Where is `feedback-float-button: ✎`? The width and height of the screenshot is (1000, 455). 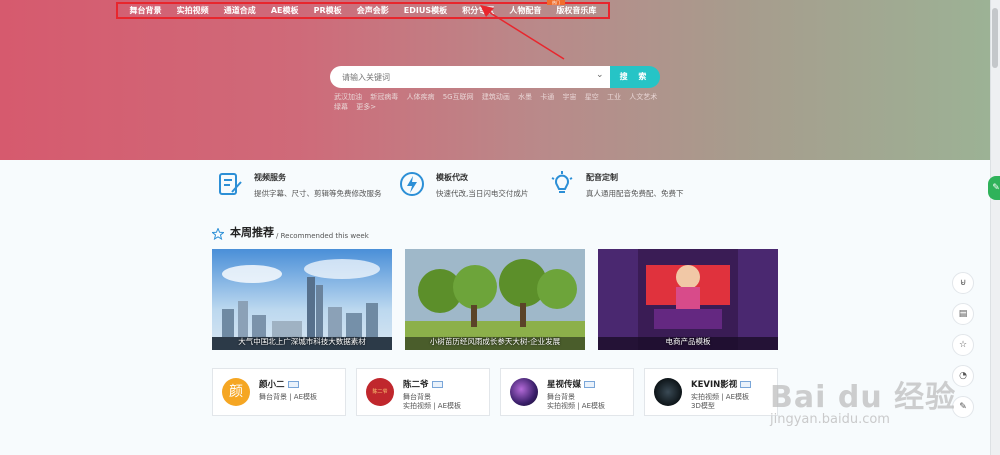
feedback-float-button: ✎ is located at coordinates (994, 188).